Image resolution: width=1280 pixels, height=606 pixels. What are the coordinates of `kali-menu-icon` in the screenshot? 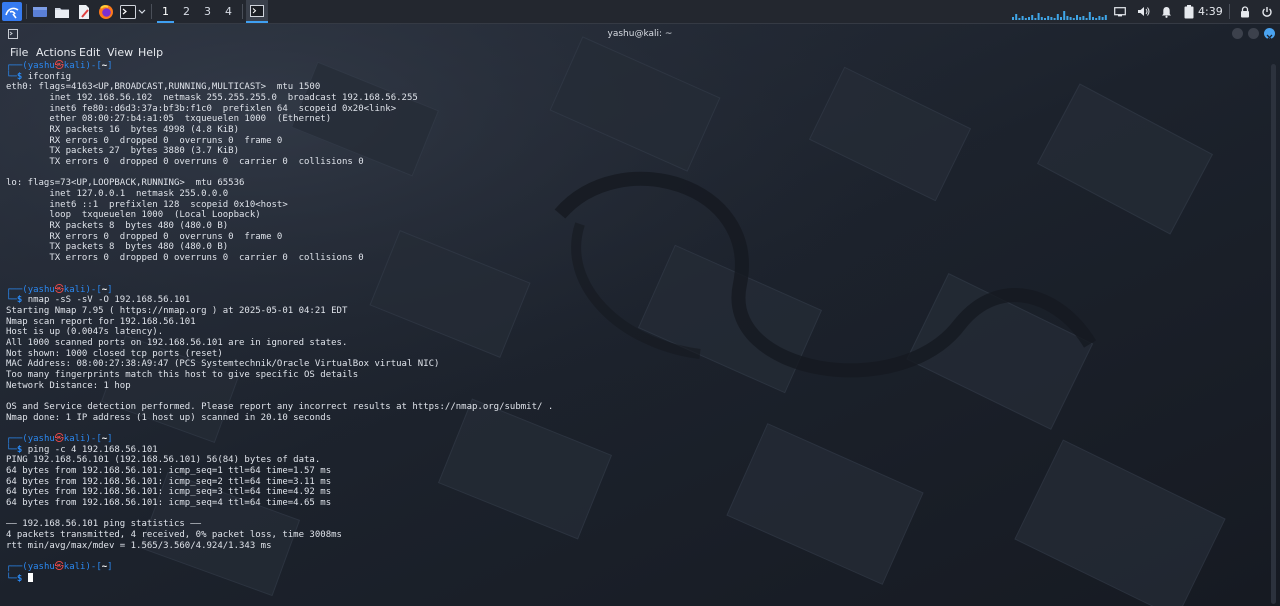 It's located at (12, 11).